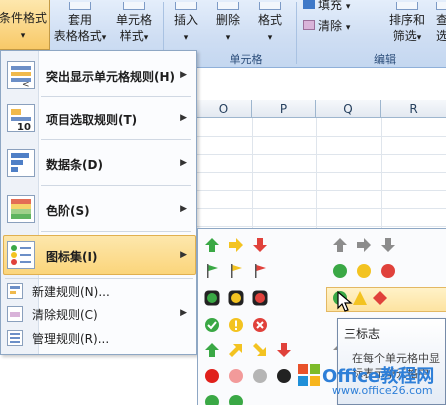  What do you see at coordinates (74, 165) in the screenshot?
I see `menu-item-label: 数据条(D)` at bounding box center [74, 165].